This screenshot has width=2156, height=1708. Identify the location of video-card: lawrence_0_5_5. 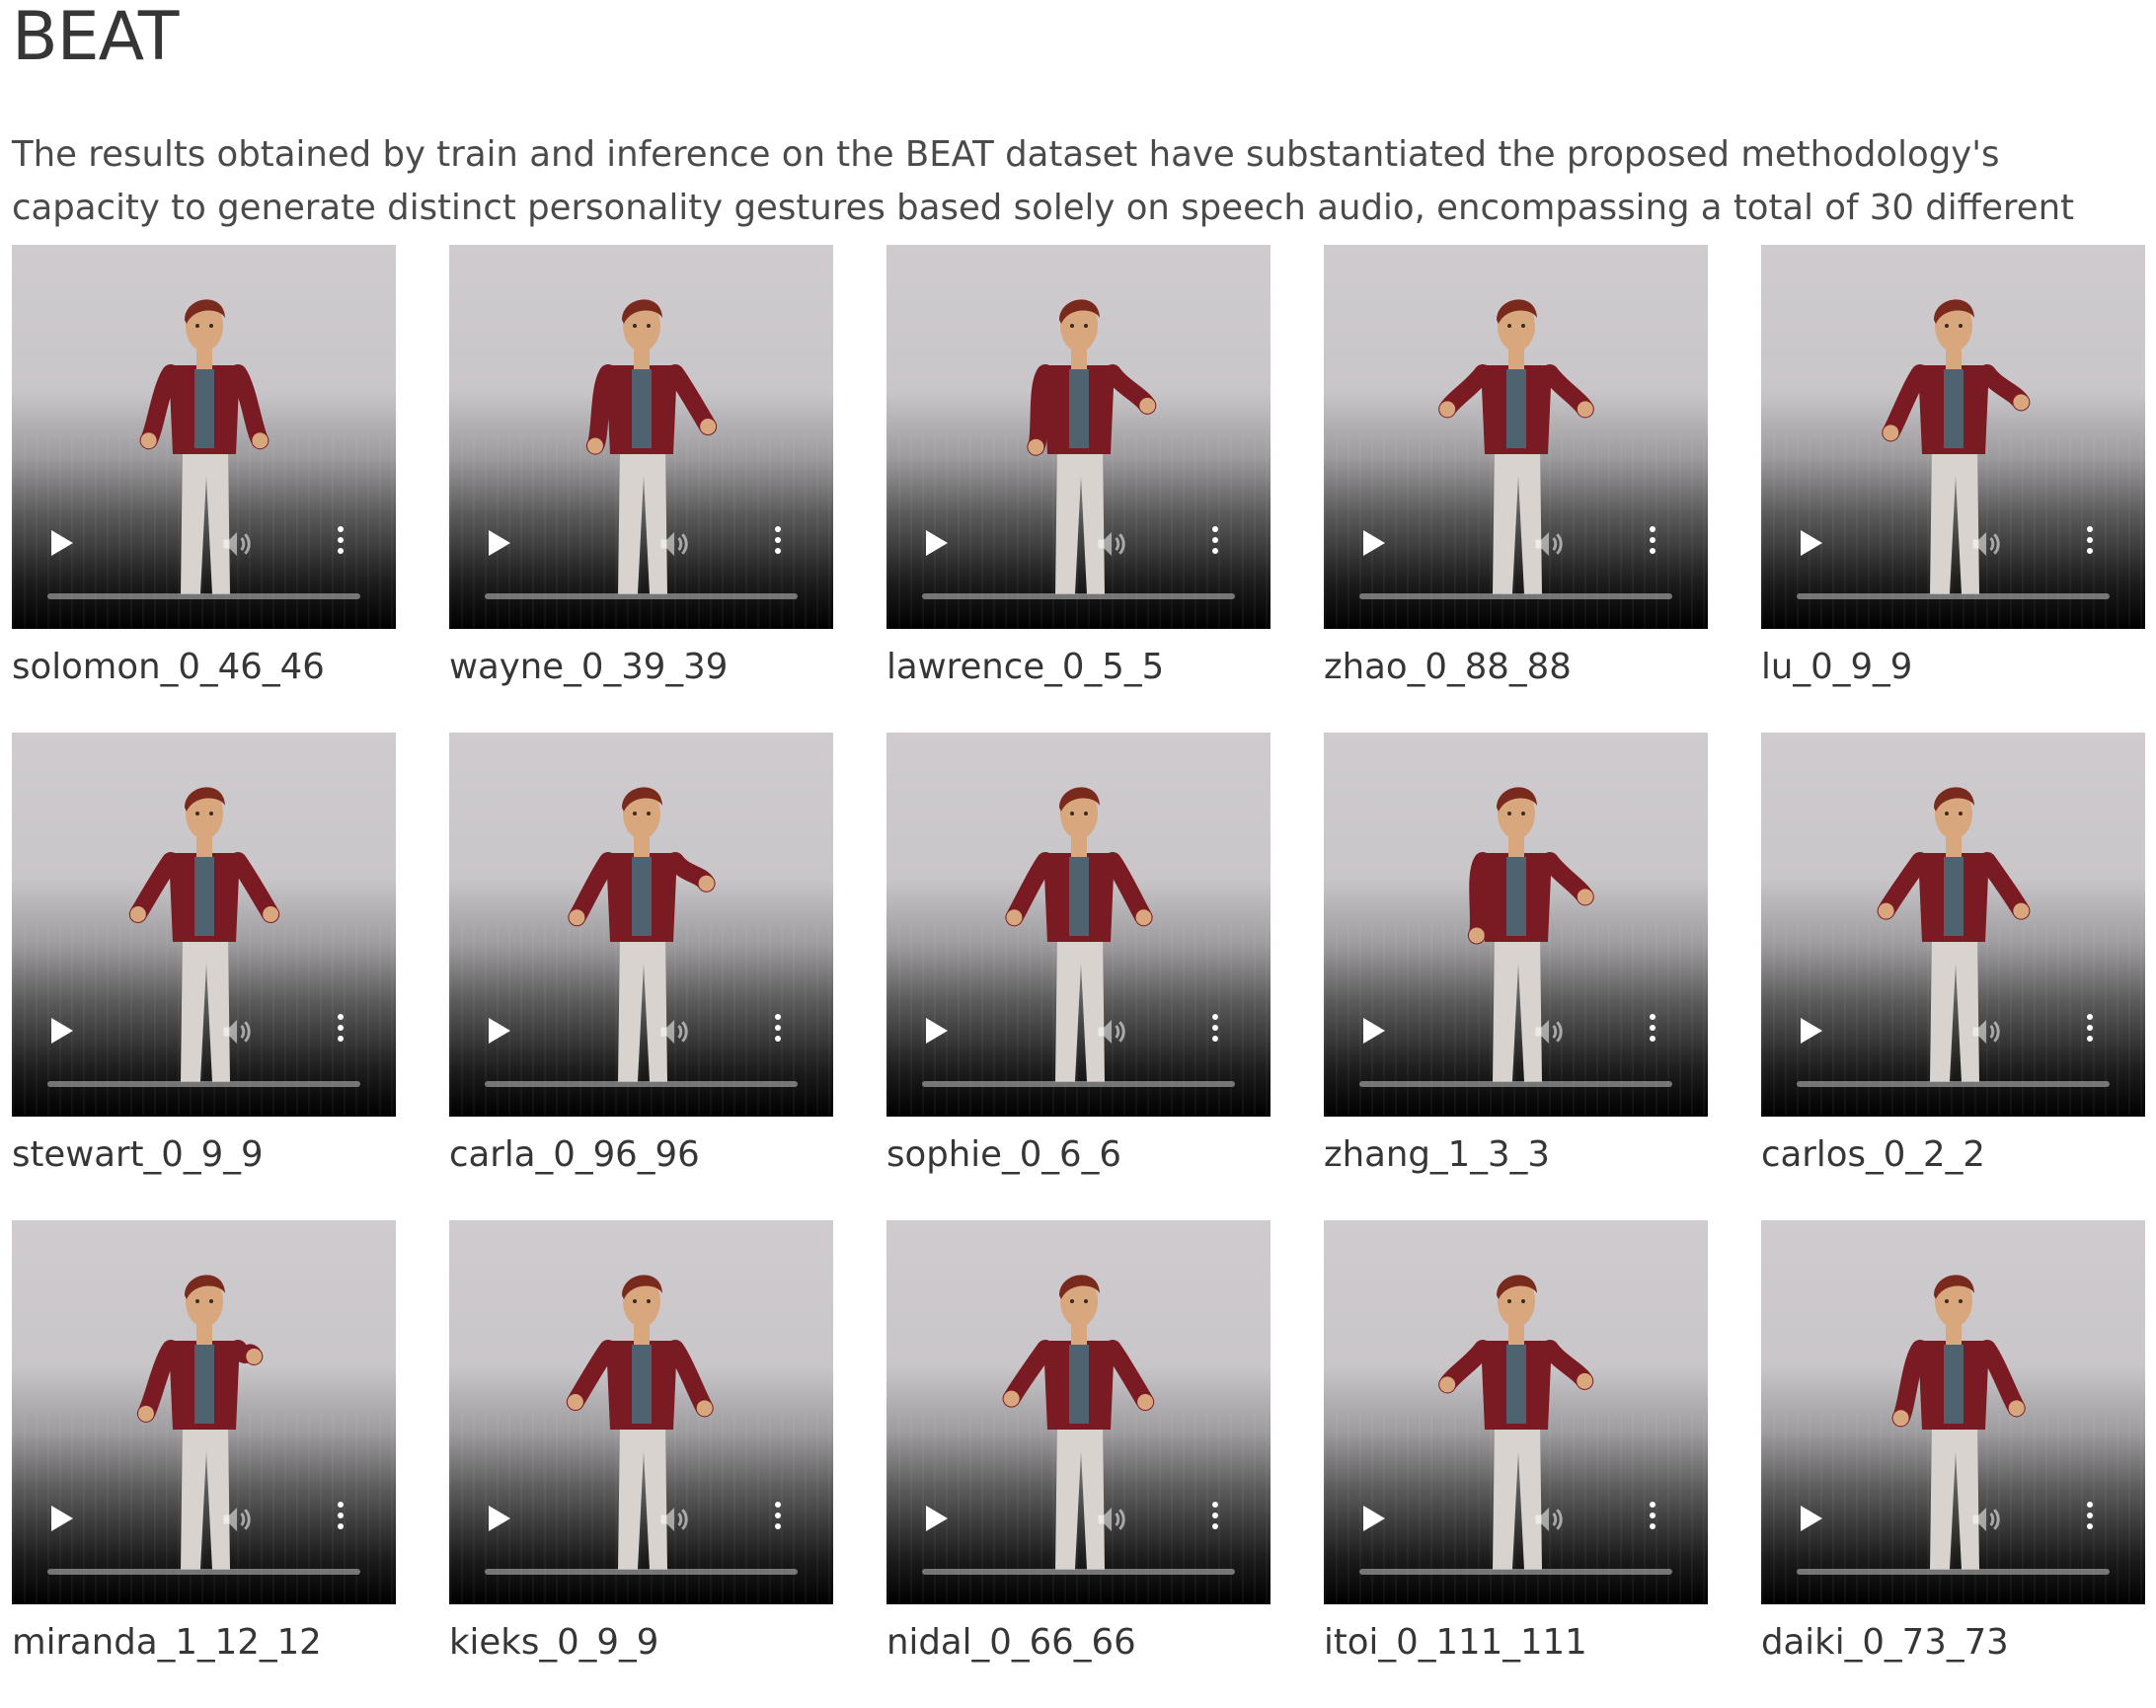
(1078, 489).